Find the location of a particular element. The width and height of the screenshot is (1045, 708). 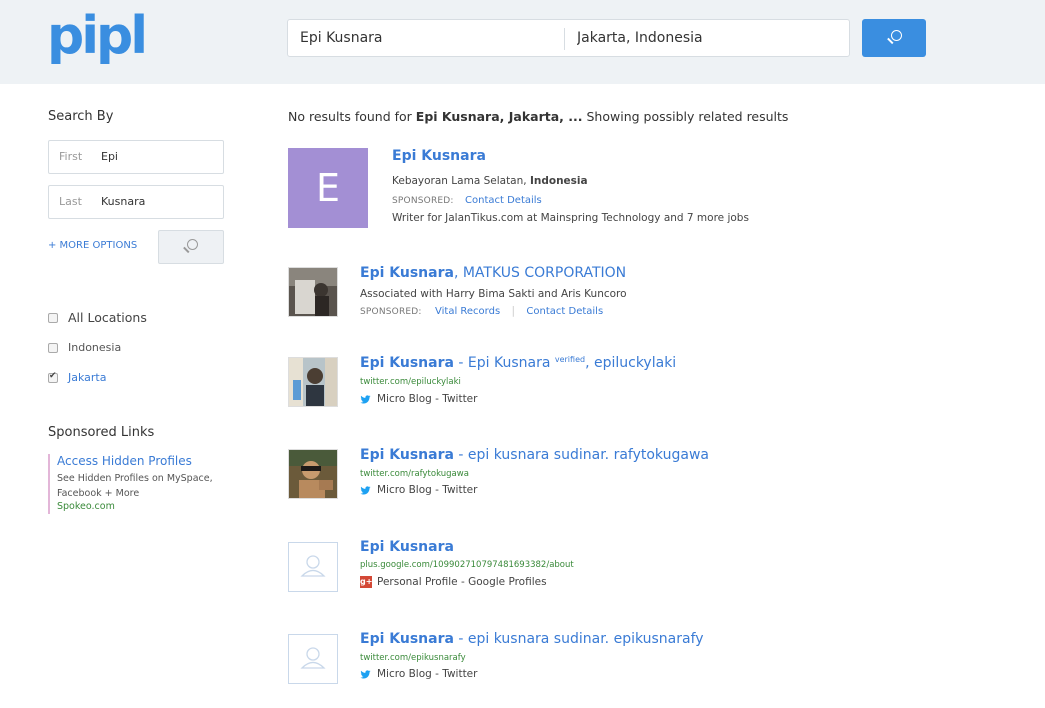

jakarta-checkbox is located at coordinates (53, 377).